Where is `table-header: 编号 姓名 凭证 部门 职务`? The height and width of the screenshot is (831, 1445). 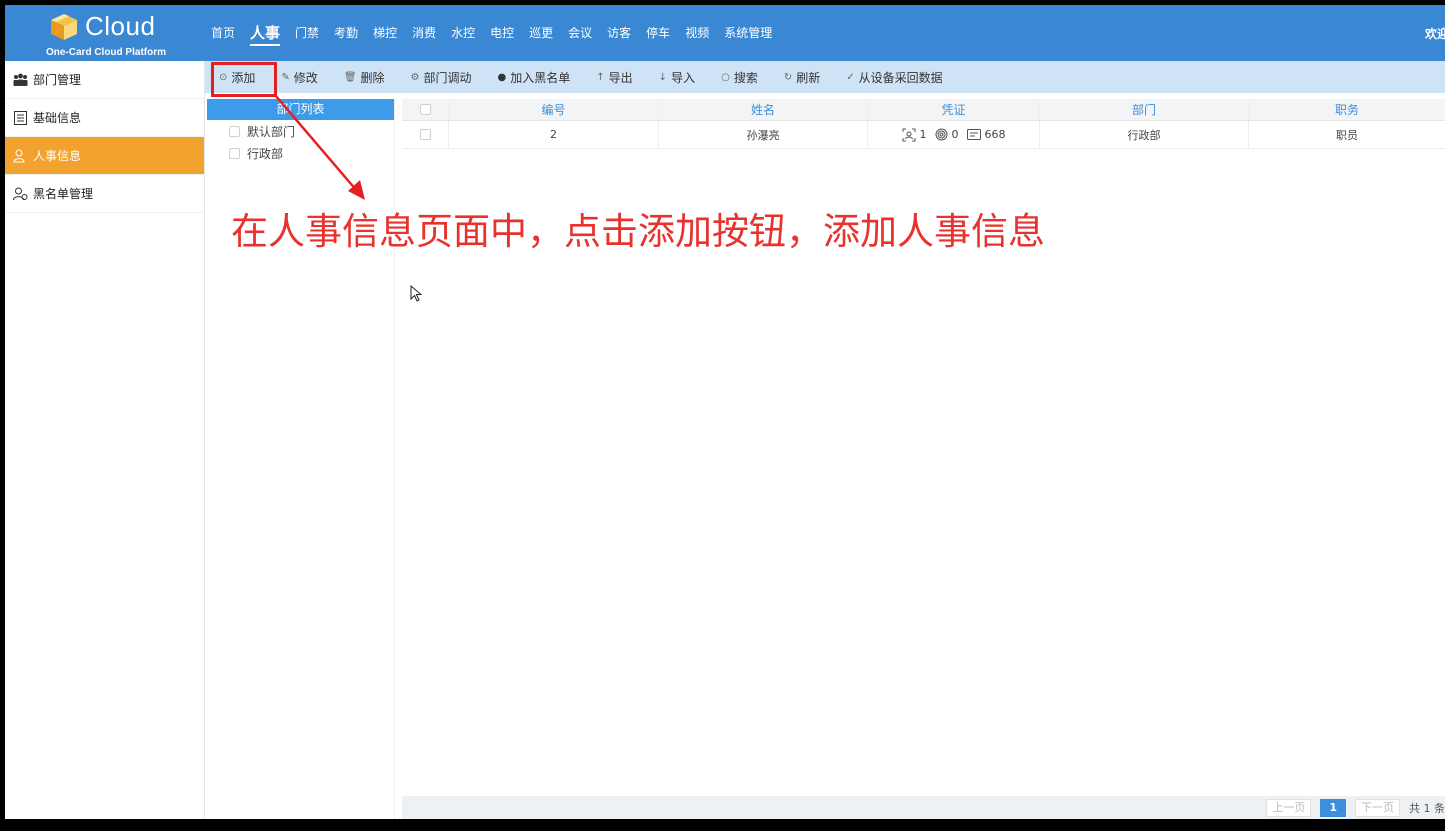 table-header: 编号 姓名 凭证 部门 职务 is located at coordinates (923, 110).